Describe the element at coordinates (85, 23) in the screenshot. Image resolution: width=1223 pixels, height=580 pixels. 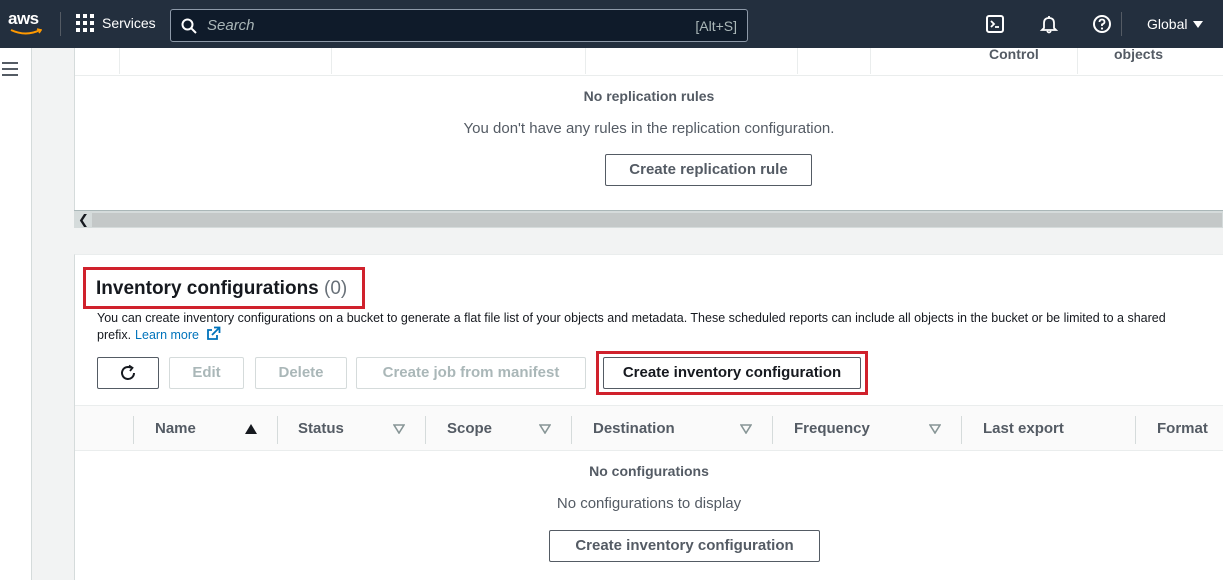
I see `services-grid-icon` at that location.